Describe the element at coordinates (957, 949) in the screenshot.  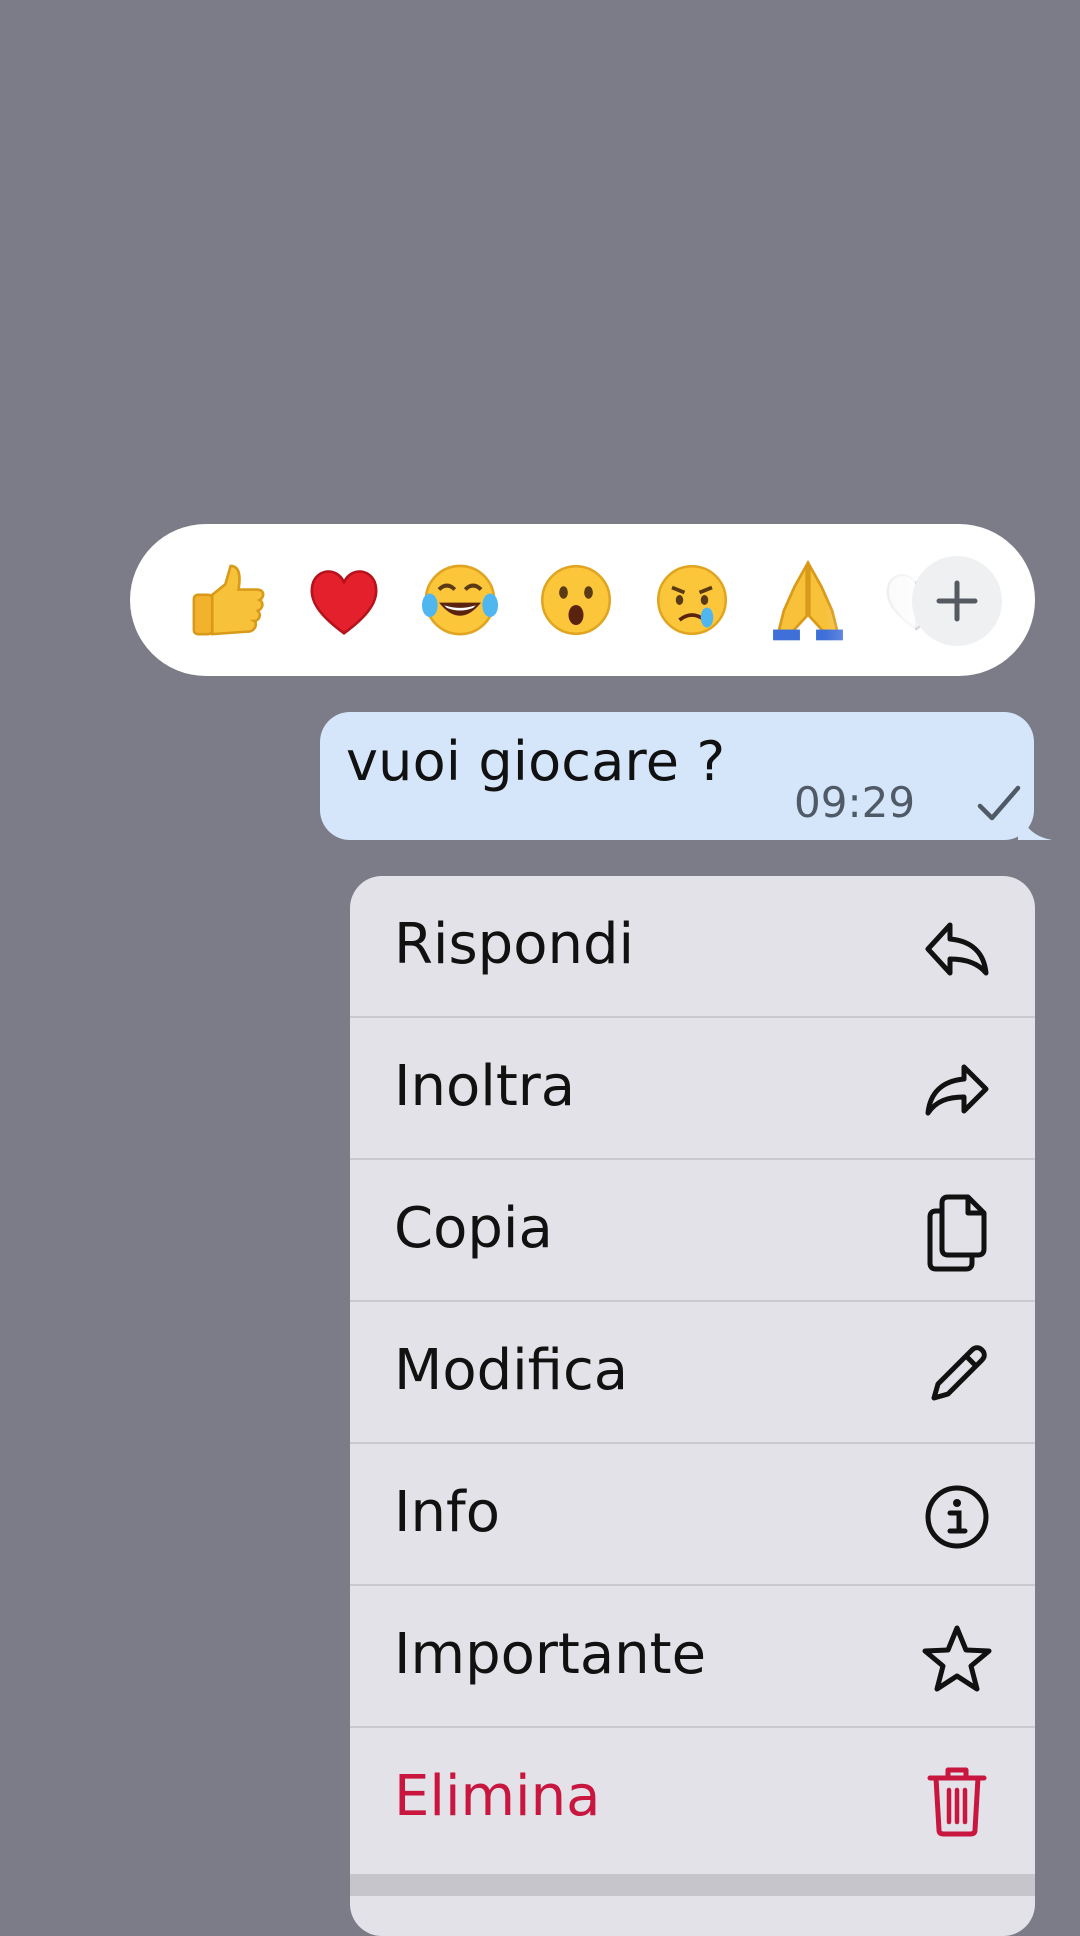
I see `reply-icon` at that location.